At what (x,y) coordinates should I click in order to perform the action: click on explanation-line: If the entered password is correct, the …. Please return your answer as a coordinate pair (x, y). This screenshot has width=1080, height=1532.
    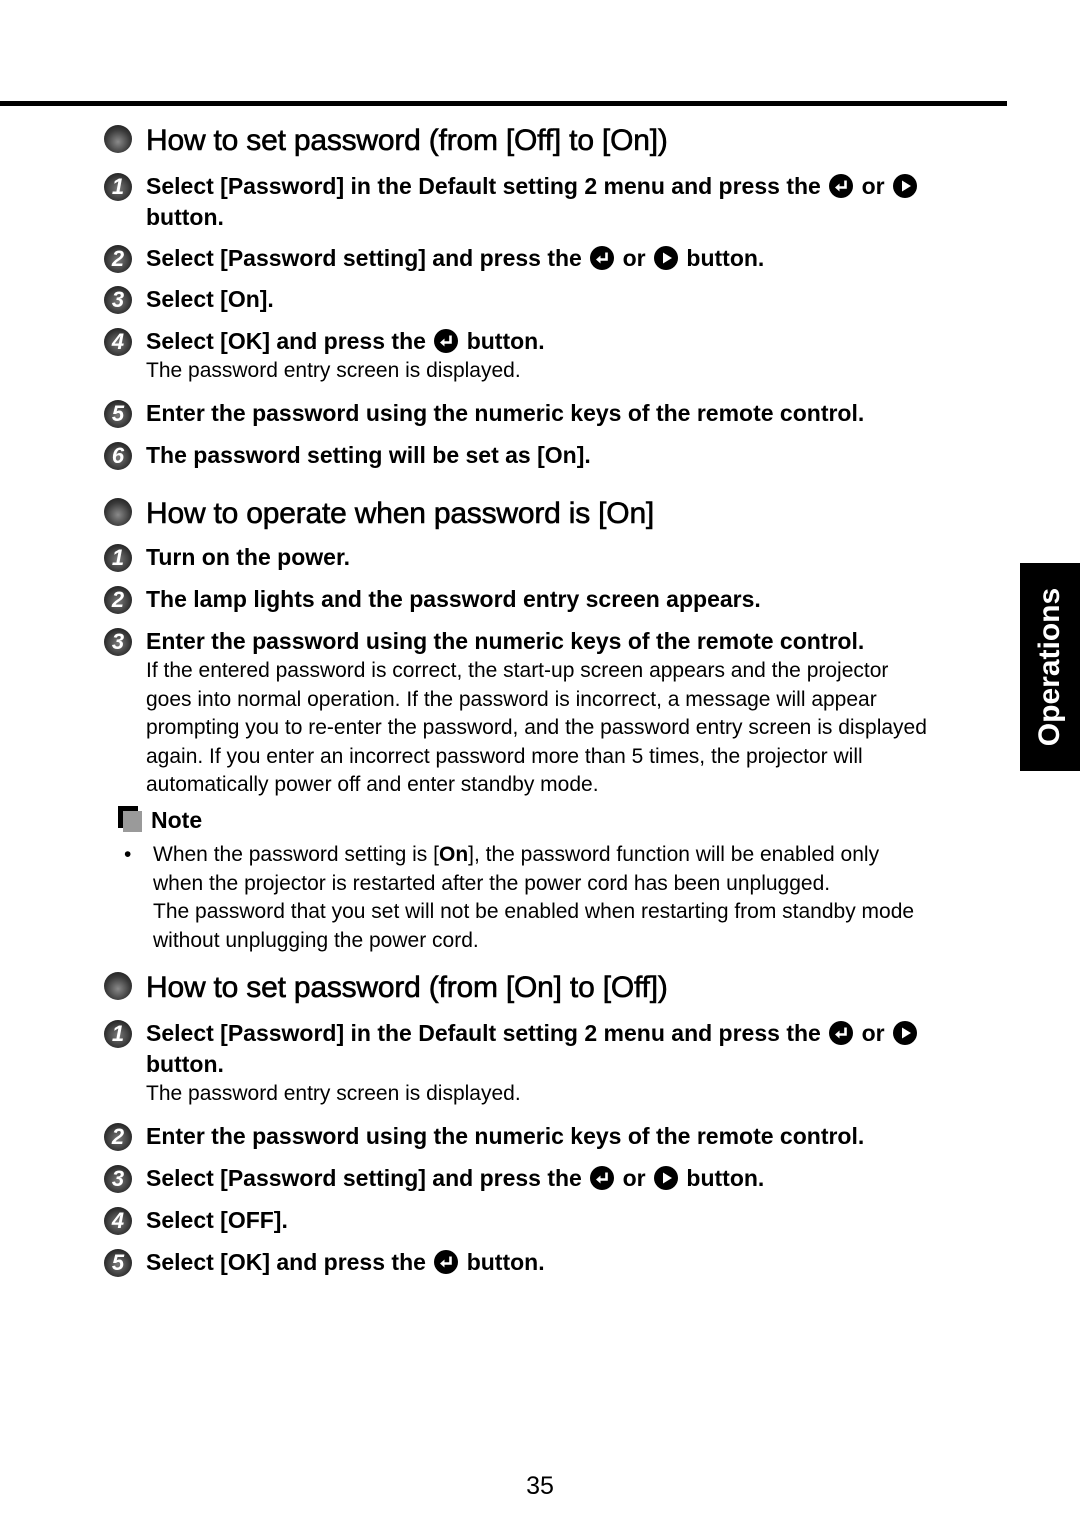
    Looking at the image, I should click on (517, 670).